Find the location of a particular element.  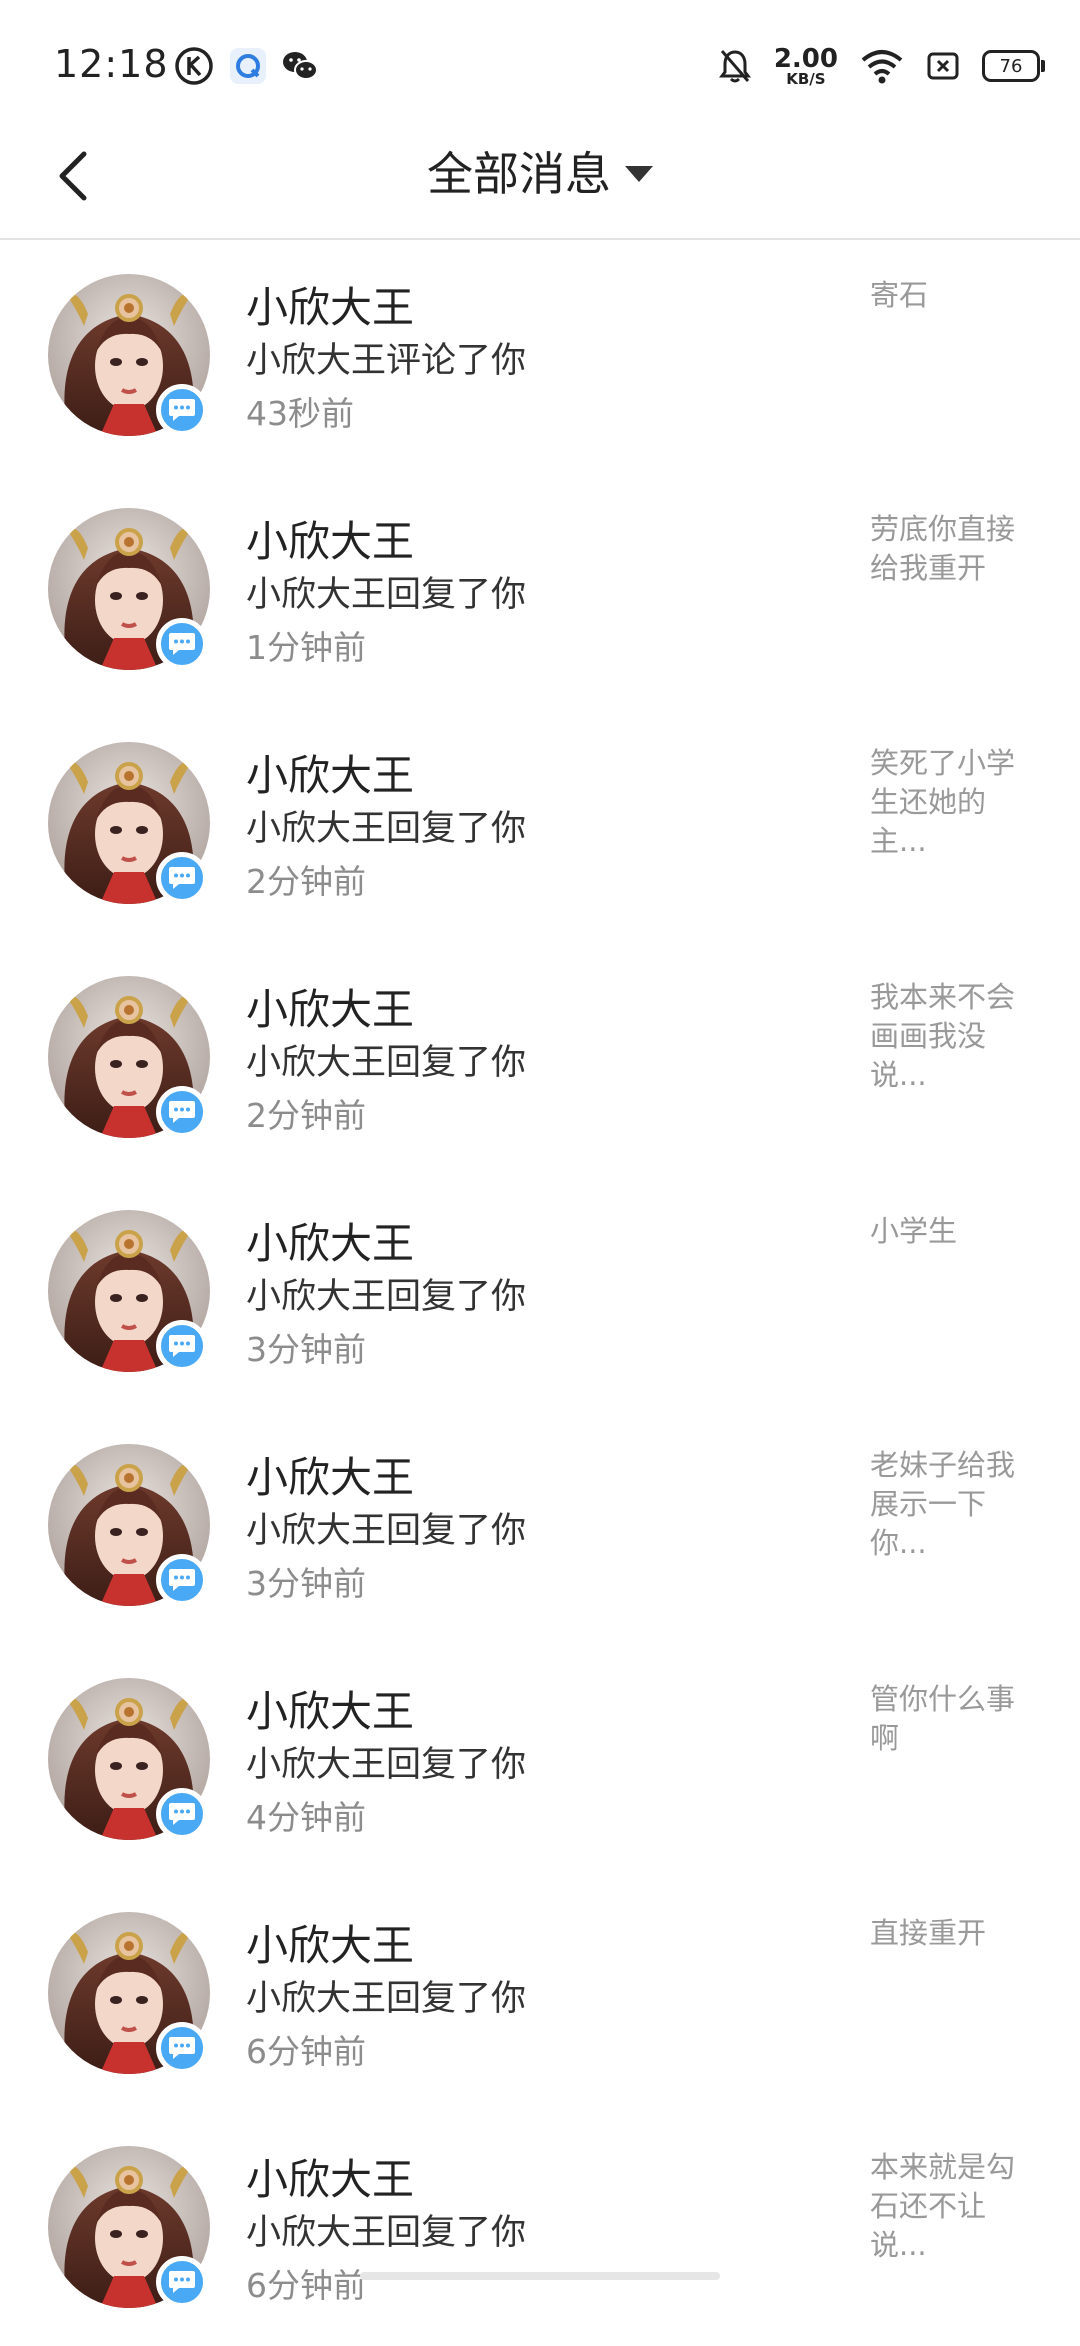

message-item: 小欣大王 小欣大王回复了你 1分钟前 劳底你直接给我重开 is located at coordinates (540, 591).